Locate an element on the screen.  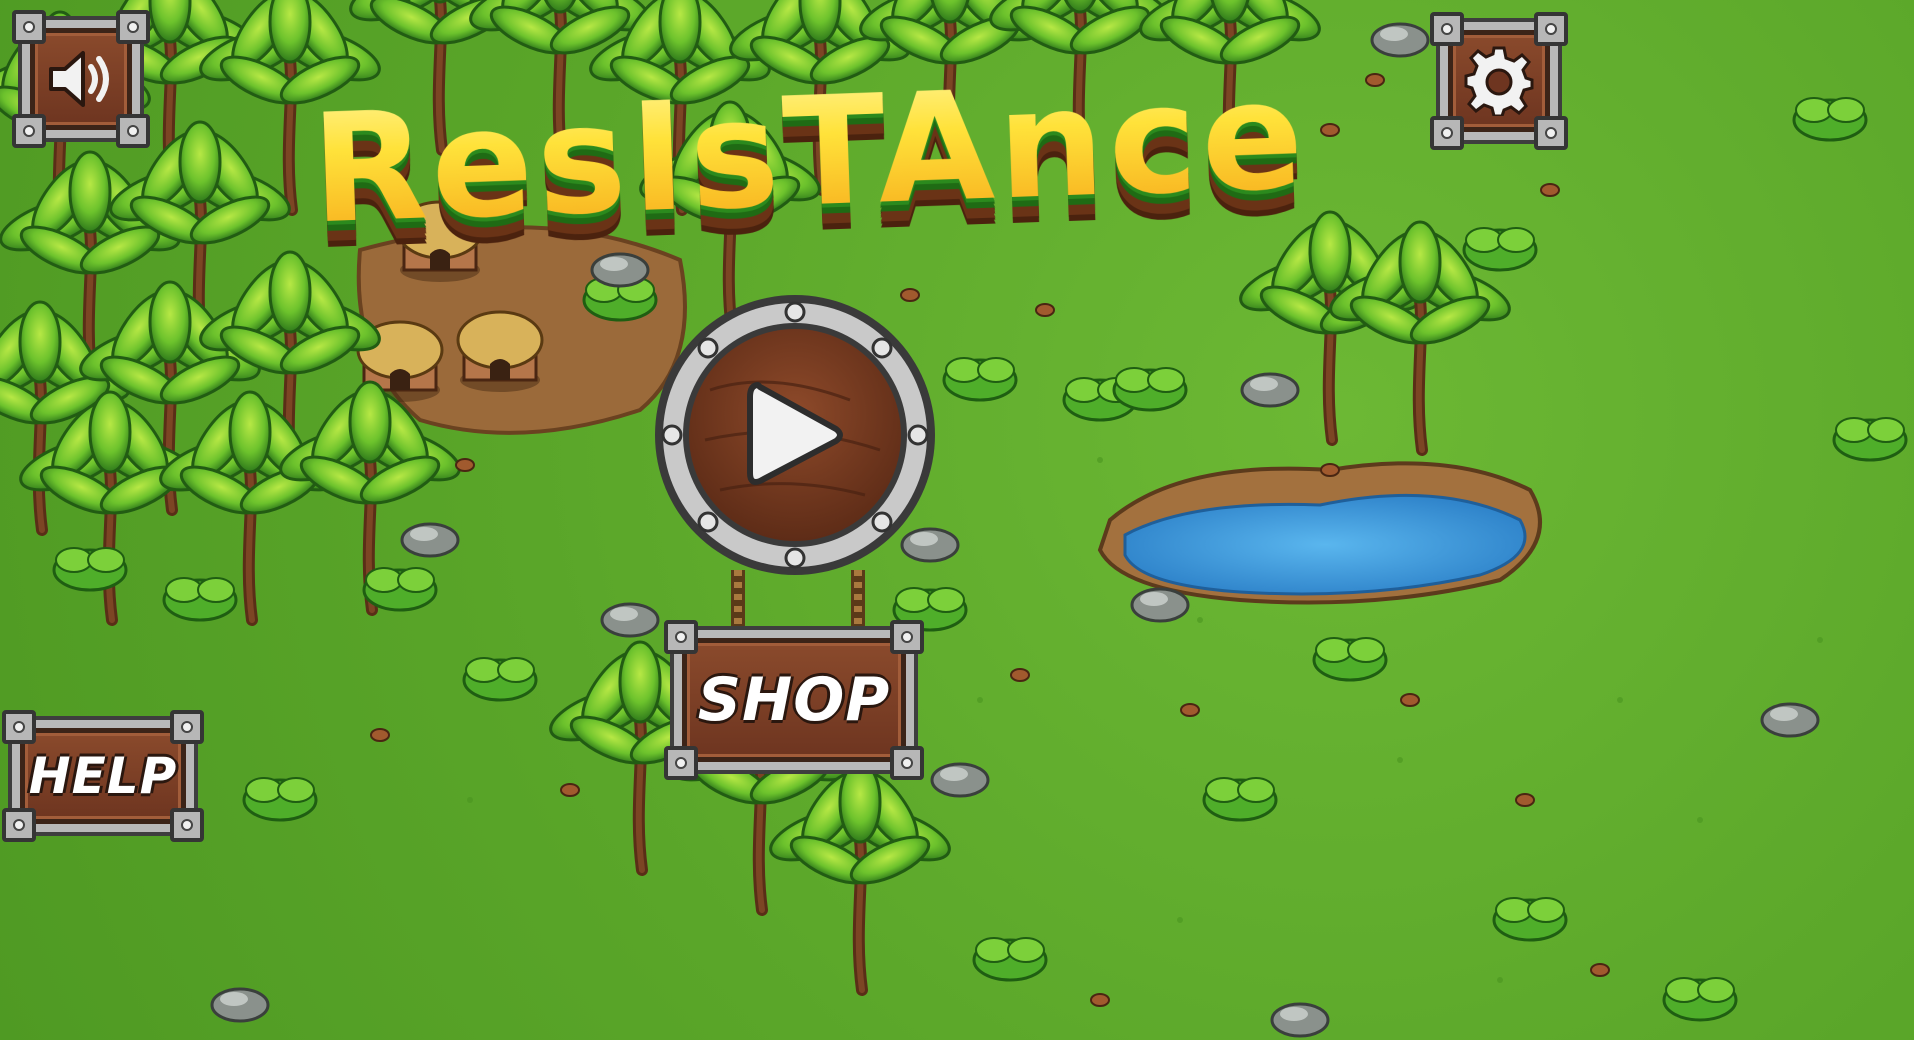
gear-icon is located at coordinates (1499, 81).